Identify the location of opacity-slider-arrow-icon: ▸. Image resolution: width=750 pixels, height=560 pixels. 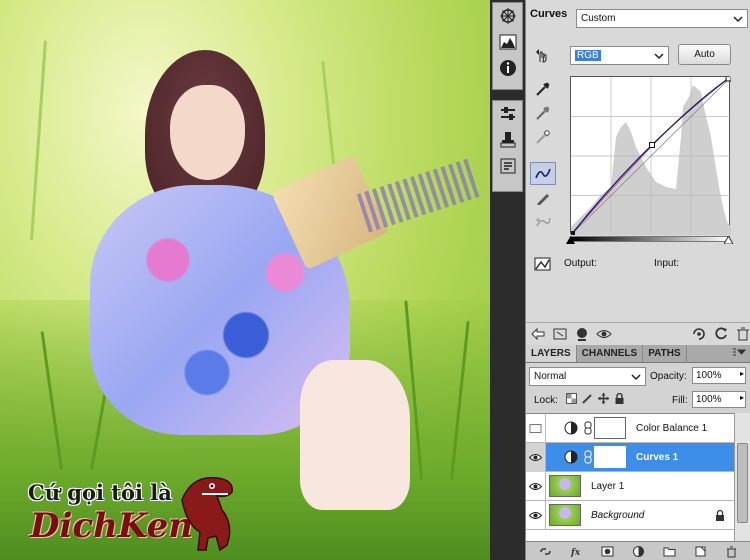
(742, 373).